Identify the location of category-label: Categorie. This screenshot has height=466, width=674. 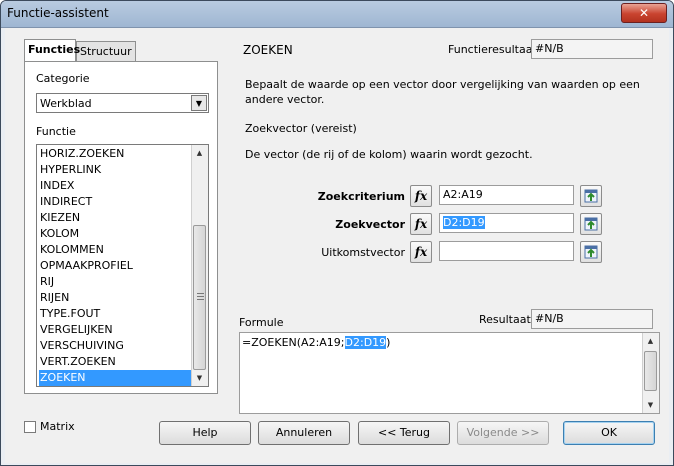
(63, 78).